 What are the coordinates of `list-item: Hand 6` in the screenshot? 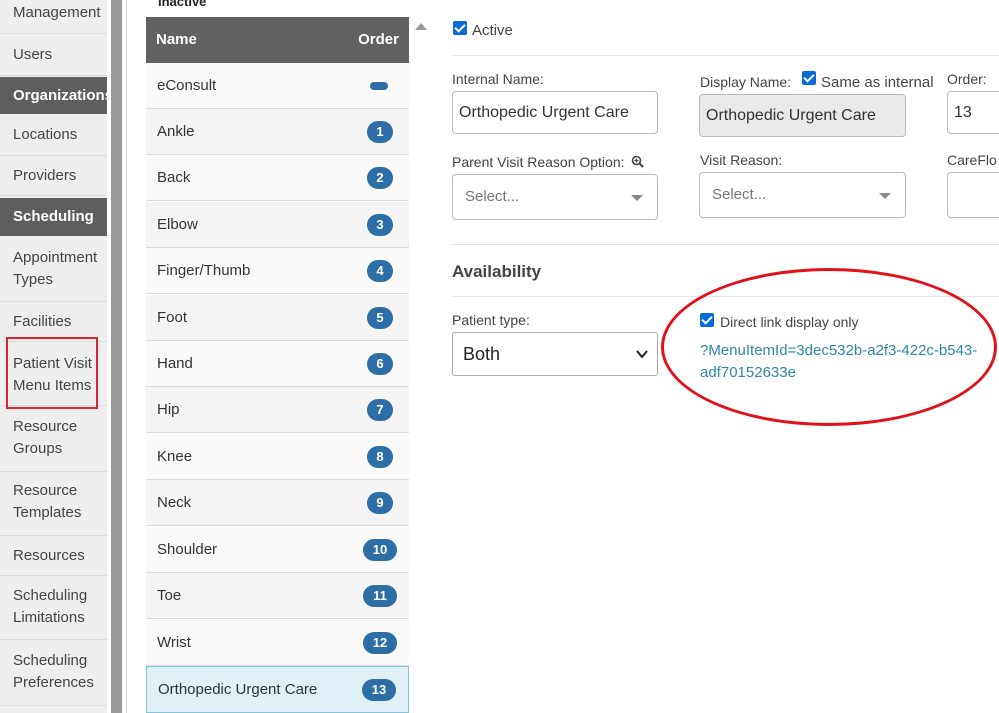 It's located at (277, 364).